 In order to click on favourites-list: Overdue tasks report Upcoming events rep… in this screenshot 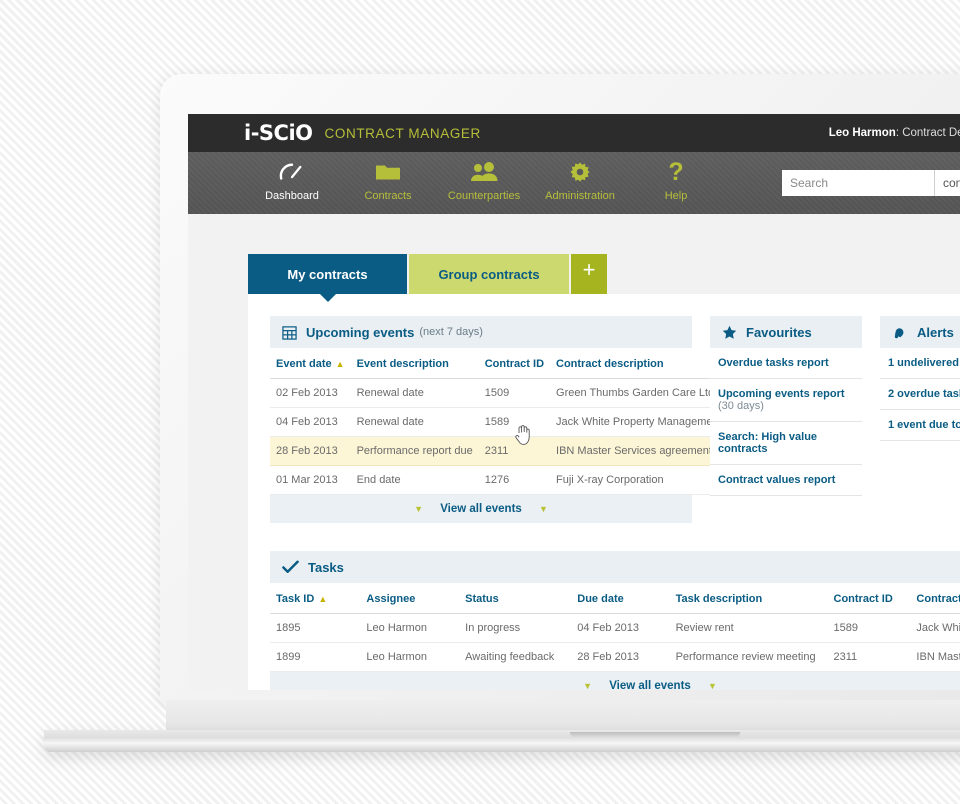, I will do `click(786, 422)`.